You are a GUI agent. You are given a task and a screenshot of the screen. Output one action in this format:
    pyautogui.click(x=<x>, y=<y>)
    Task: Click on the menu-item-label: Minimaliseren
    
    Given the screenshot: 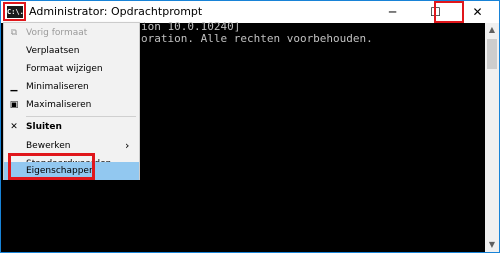 What is the action you would take?
    pyautogui.click(x=57, y=87)
    